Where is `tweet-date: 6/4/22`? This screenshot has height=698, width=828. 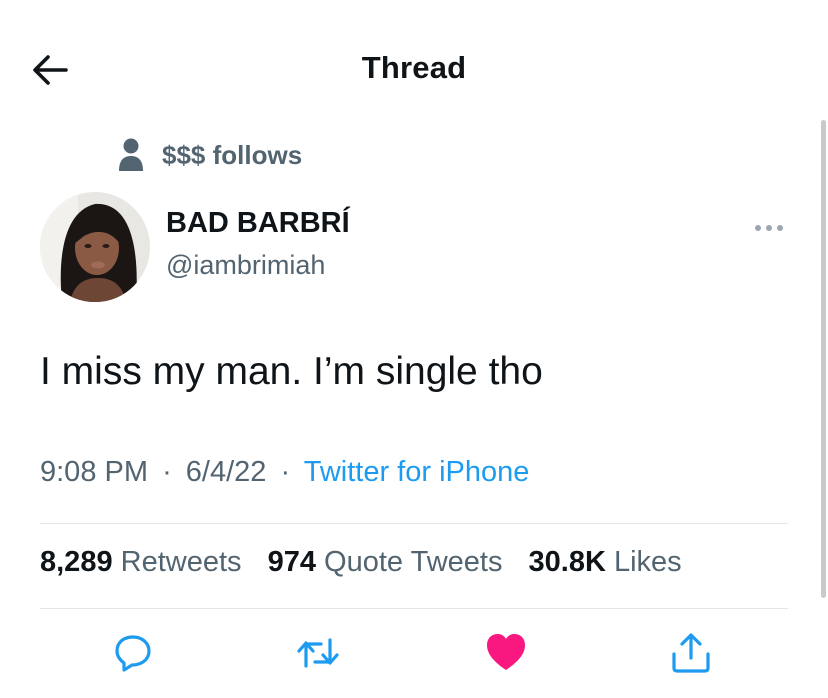
tweet-date: 6/4/22 is located at coordinates (226, 472).